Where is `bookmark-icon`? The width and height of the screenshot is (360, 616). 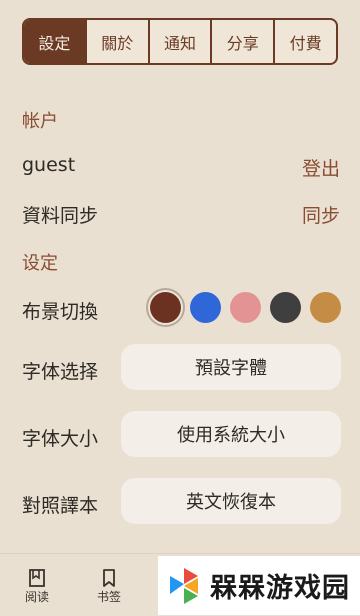
bookmark-icon is located at coordinates (109, 578).